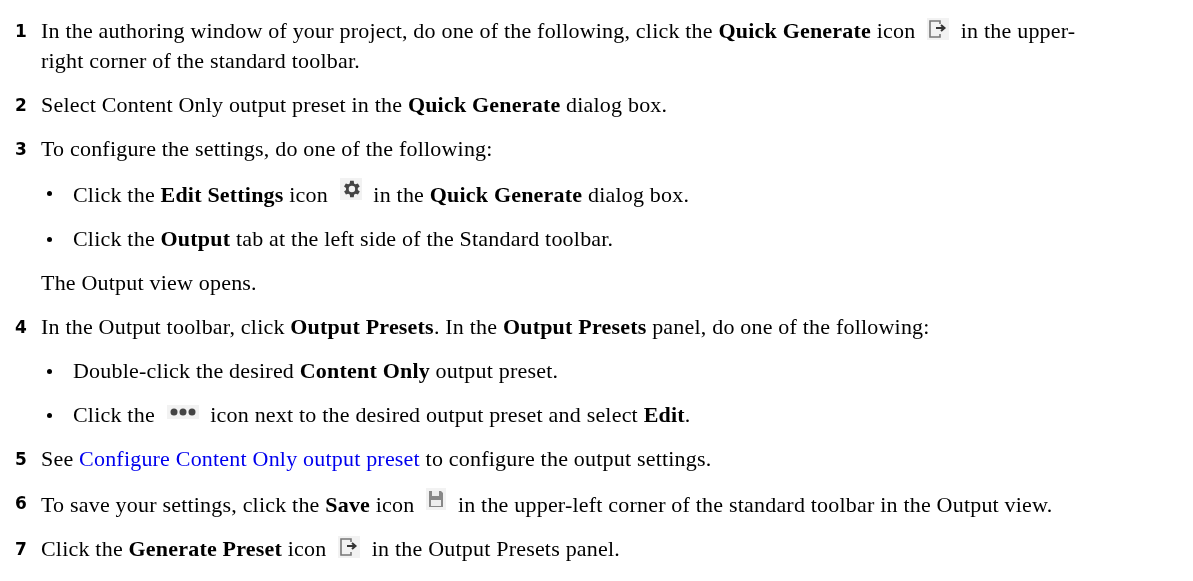 The image size is (1193, 581). Describe the element at coordinates (182, 412) in the screenshot. I see `more-icon` at that location.